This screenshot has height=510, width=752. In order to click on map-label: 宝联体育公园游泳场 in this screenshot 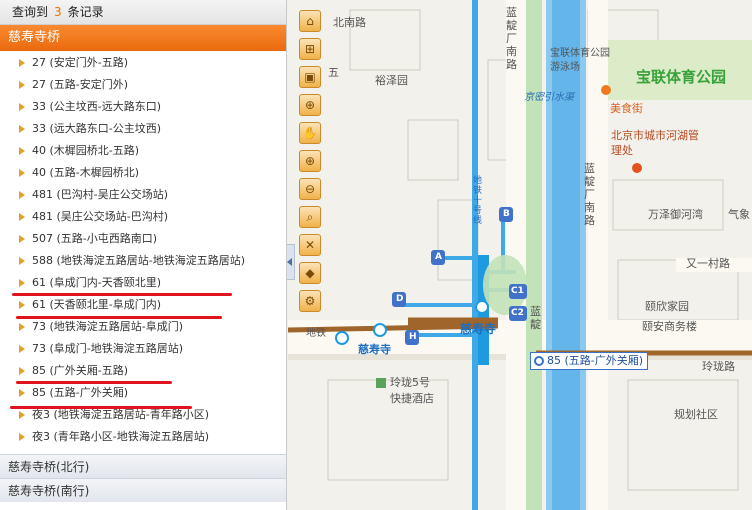, I will do `click(580, 60)`.